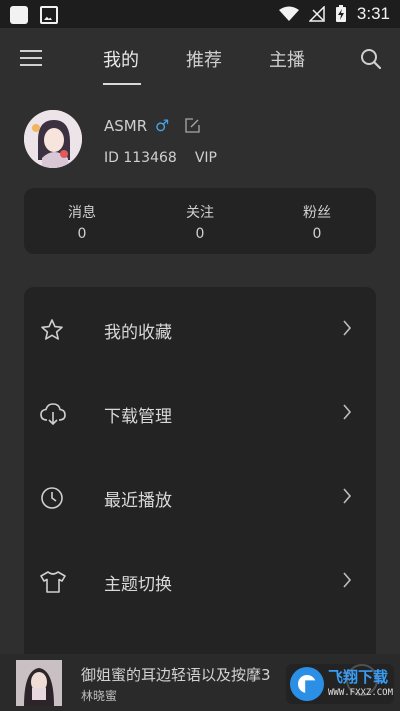 This screenshot has width=400, height=711. Describe the element at coordinates (52, 329) in the screenshot. I see `star-icon` at that location.